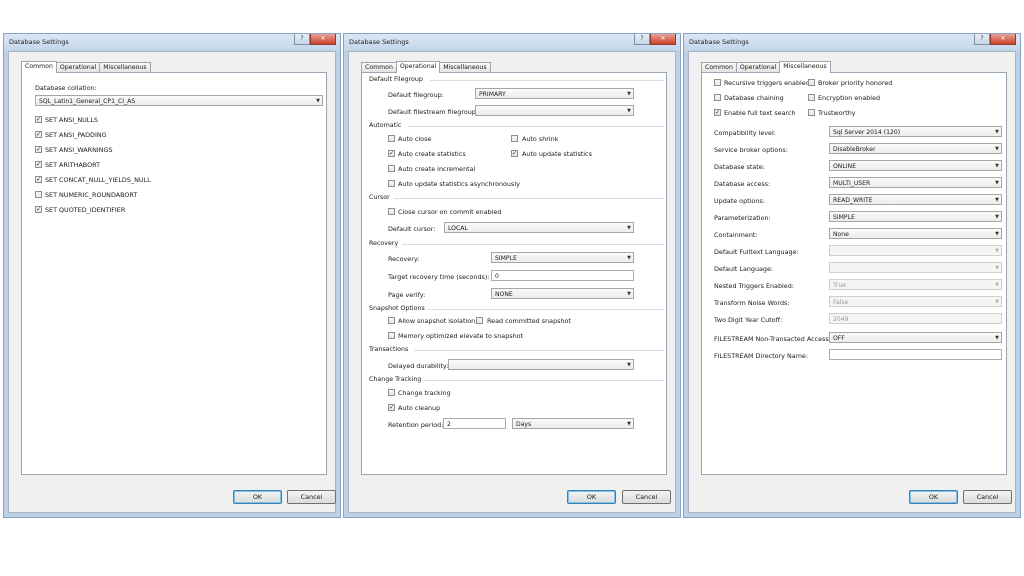  What do you see at coordinates (439, 277) in the screenshot?
I see `target-recovery-label: Target recovery time (seconds):` at bounding box center [439, 277].